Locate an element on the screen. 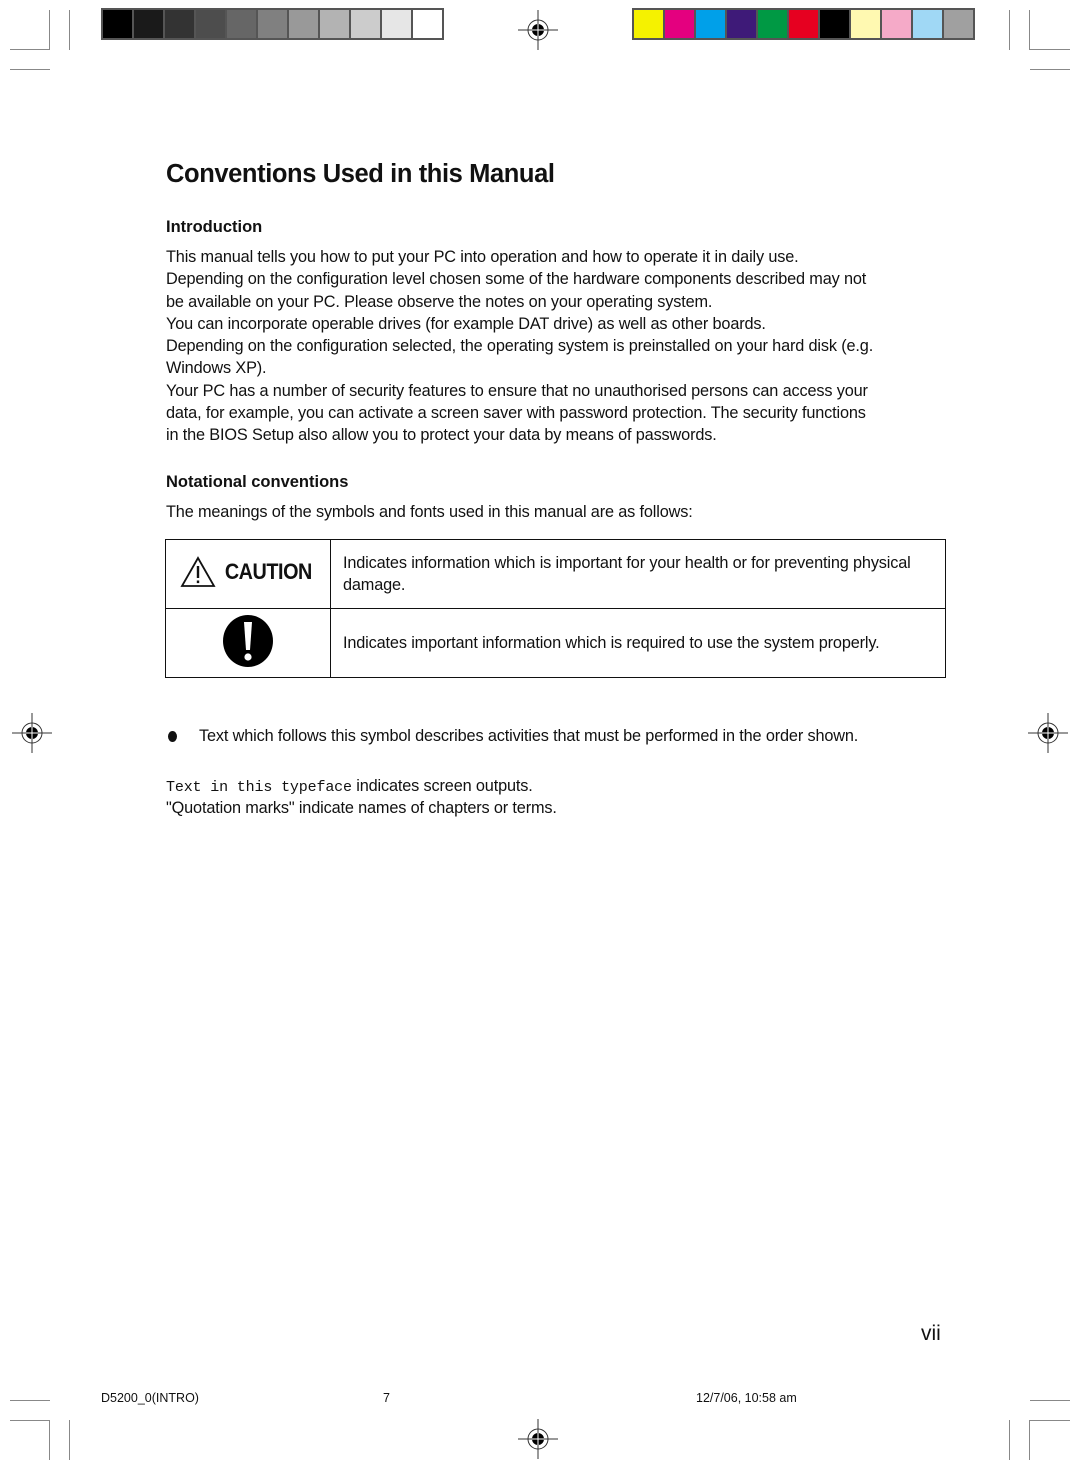 The height and width of the screenshot is (1471, 1080). footer-timestamp: 12/7/06, 10:58 am is located at coordinates (746, 1398).